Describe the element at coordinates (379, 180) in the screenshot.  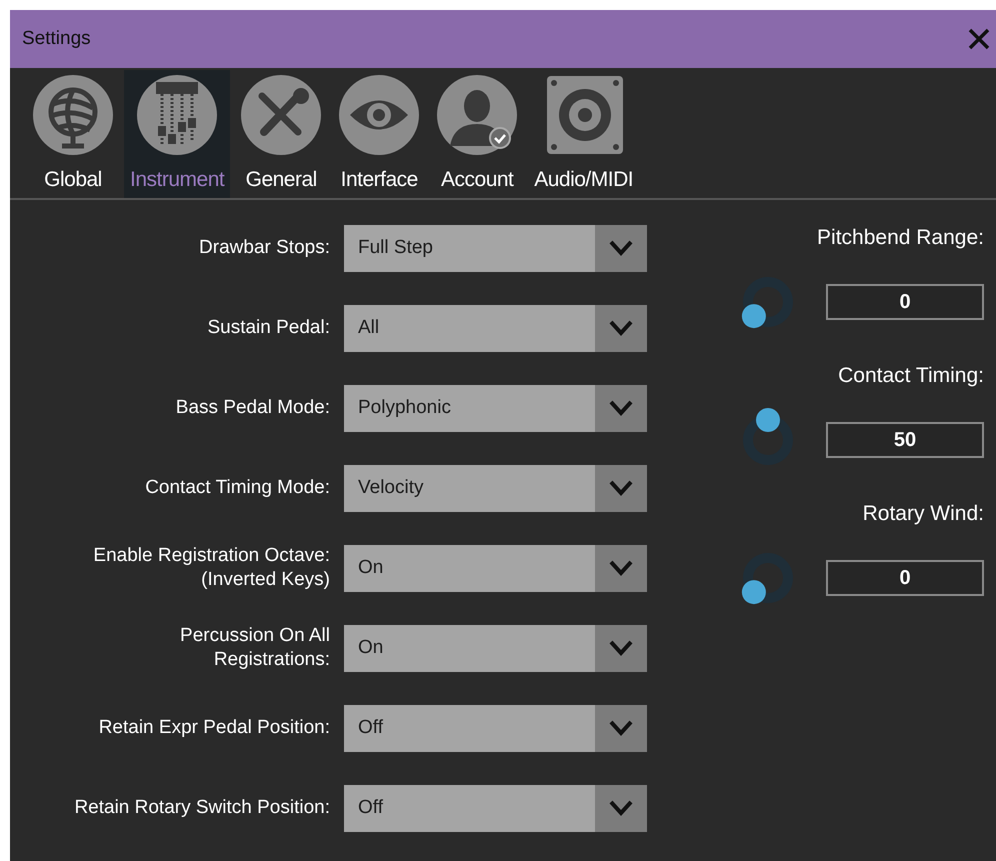
I see `tab: Interface` at that location.